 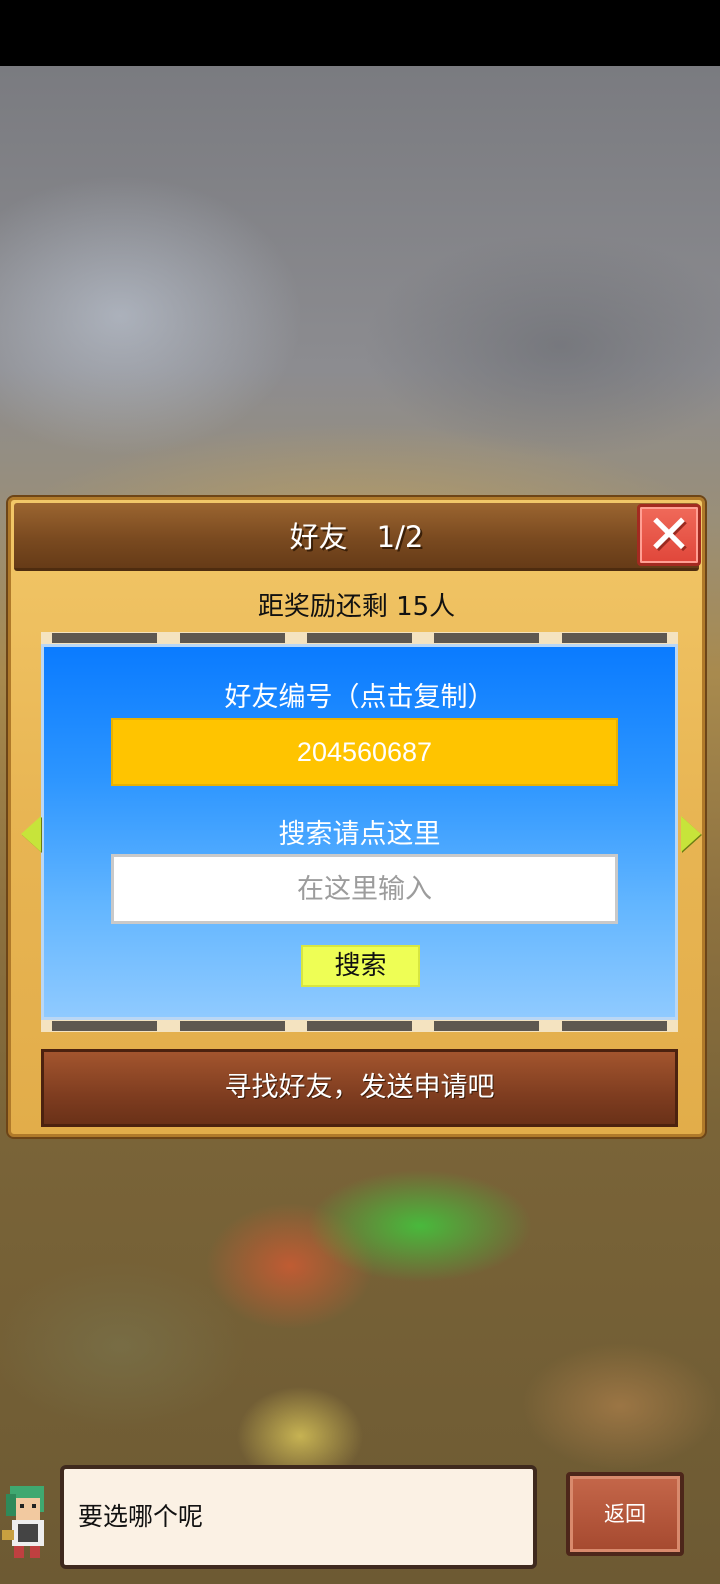 What do you see at coordinates (360, 33) in the screenshot?
I see `status-bar` at bounding box center [360, 33].